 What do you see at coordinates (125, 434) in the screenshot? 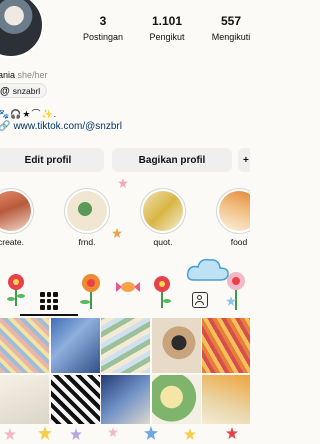
I see `bottom-decoration` at bounding box center [125, 434].